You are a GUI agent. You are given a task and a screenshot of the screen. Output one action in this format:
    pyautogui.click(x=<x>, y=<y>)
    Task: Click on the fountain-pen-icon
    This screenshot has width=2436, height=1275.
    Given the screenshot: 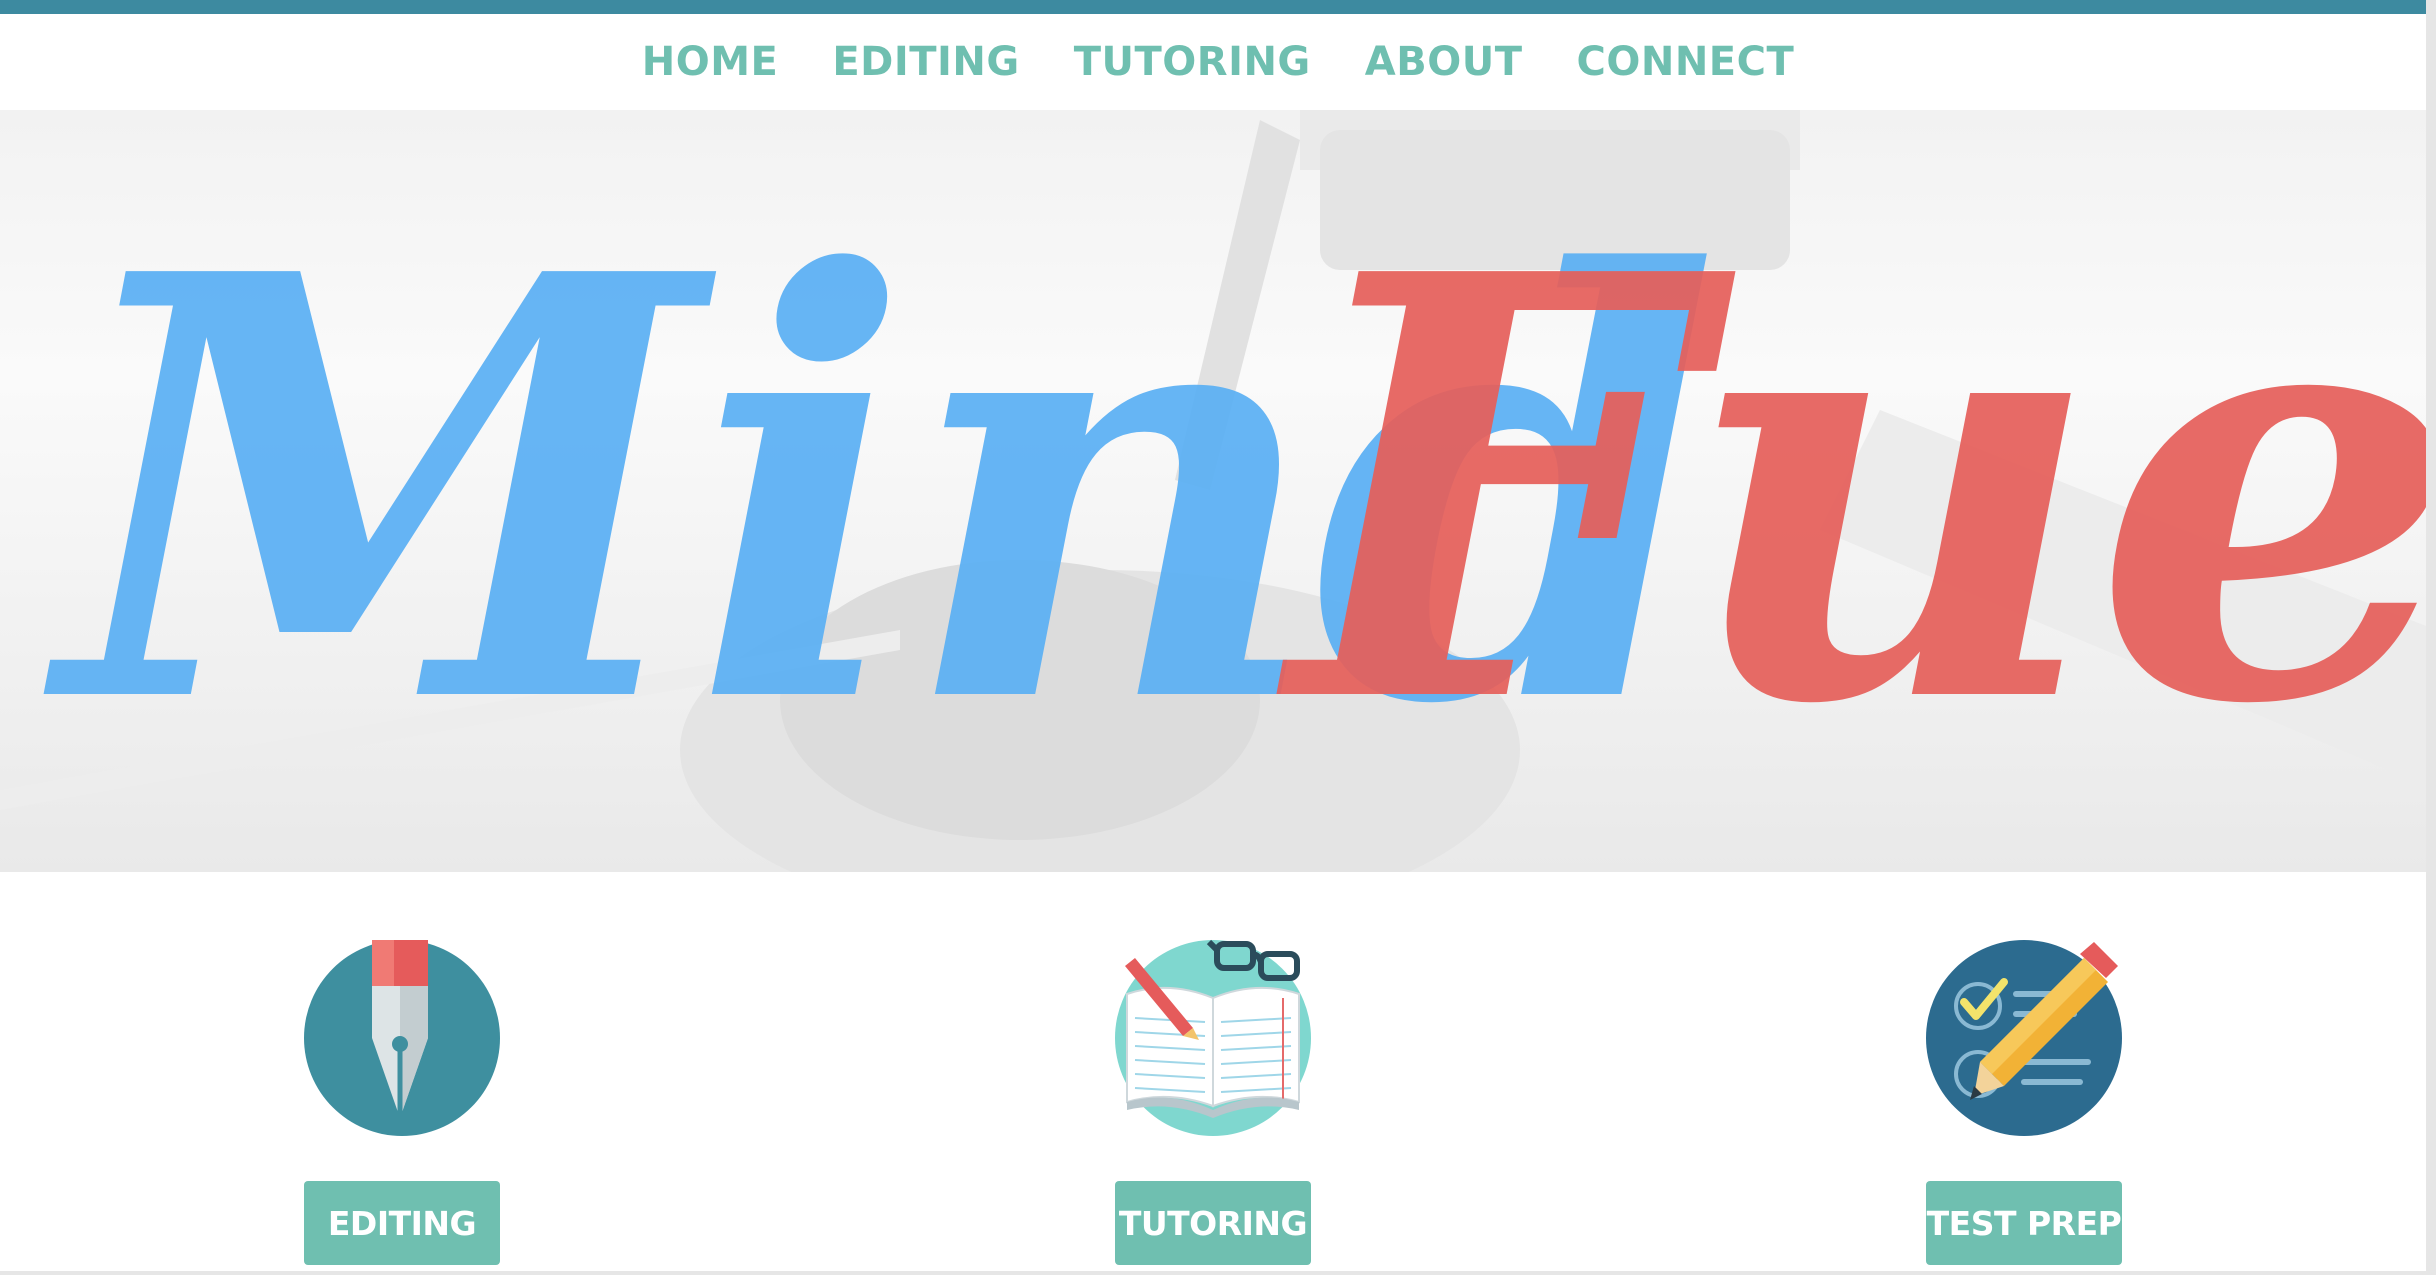 What is the action you would take?
    pyautogui.click(x=402, y=1038)
    